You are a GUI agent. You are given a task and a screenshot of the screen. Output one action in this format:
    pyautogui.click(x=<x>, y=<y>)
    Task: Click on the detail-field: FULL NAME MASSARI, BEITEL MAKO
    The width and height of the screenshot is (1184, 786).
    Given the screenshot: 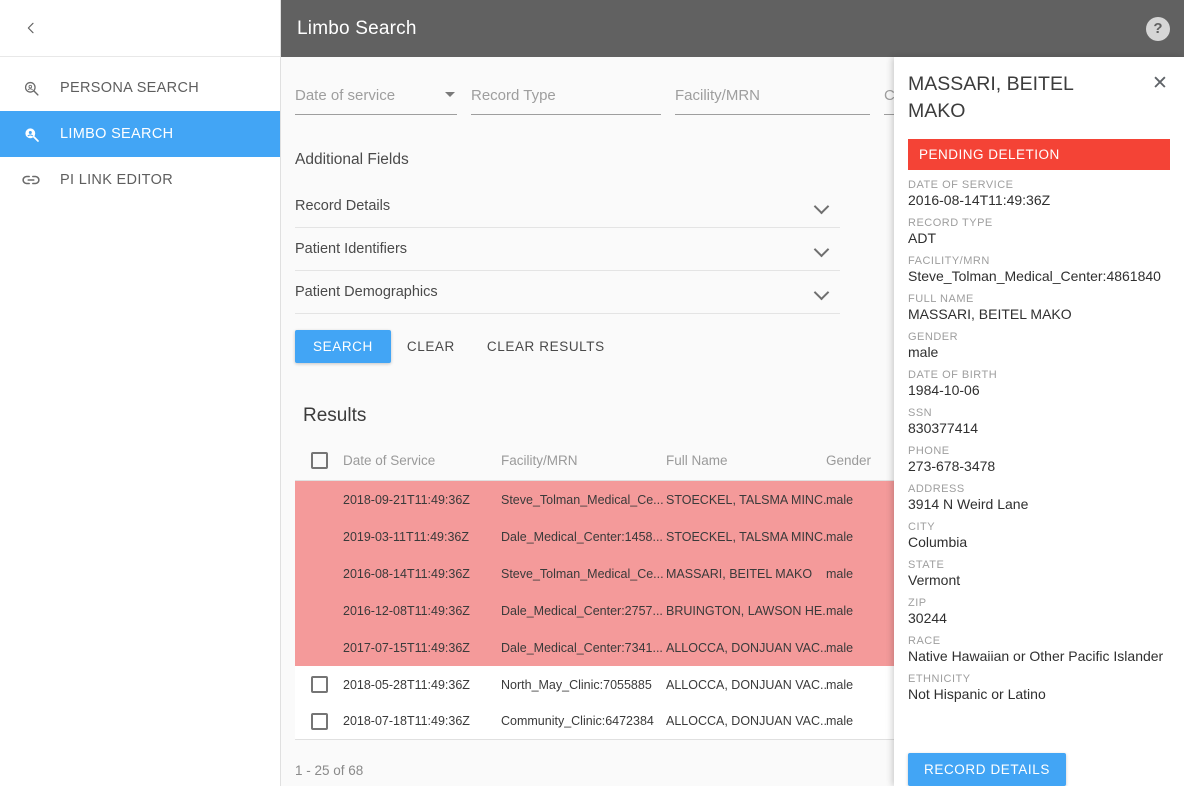 What is the action you would take?
    pyautogui.click(x=1039, y=307)
    